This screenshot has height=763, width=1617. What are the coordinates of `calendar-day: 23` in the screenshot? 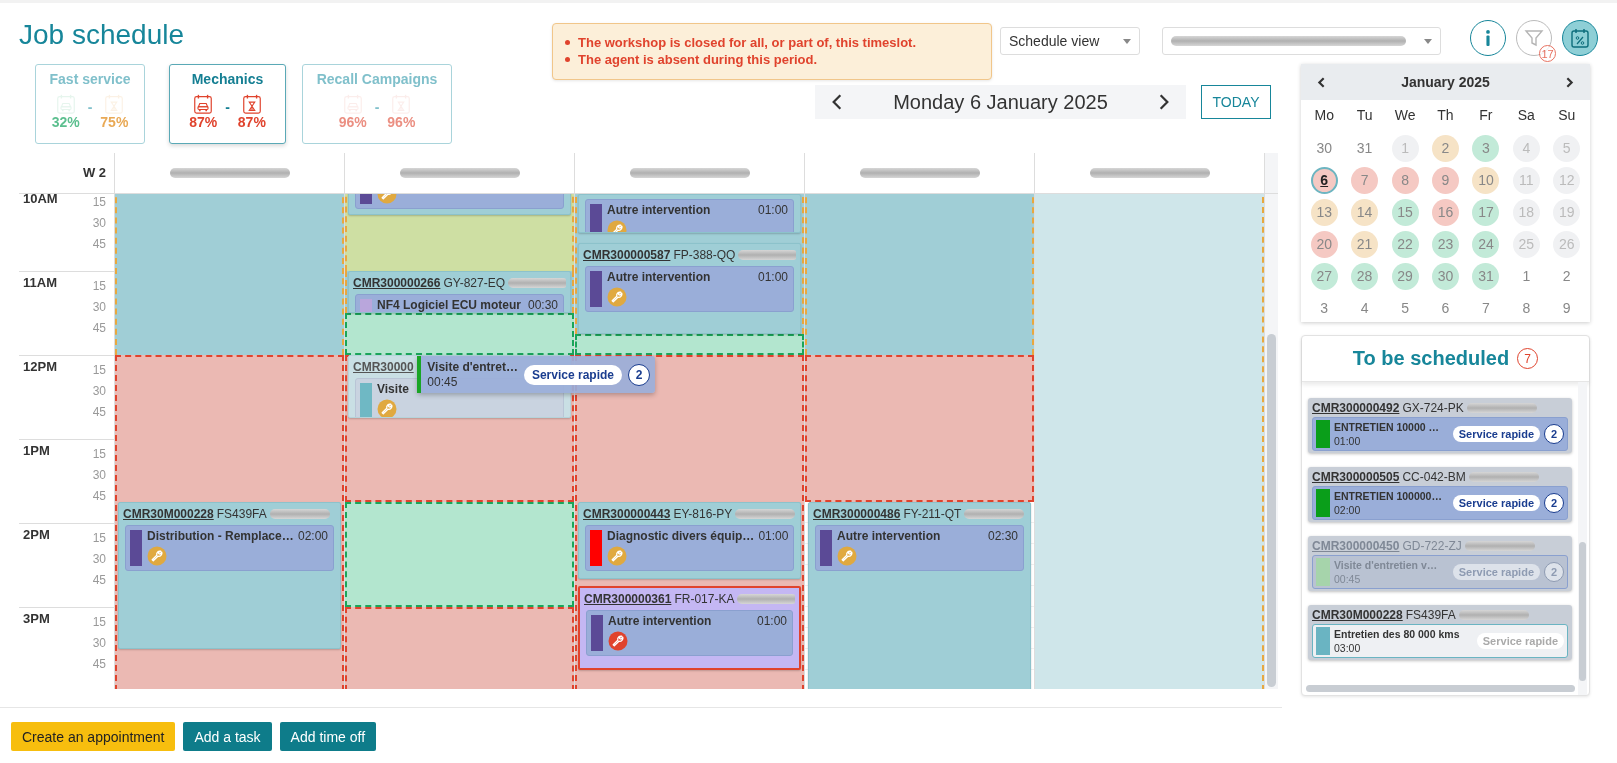 It's located at (1445, 244).